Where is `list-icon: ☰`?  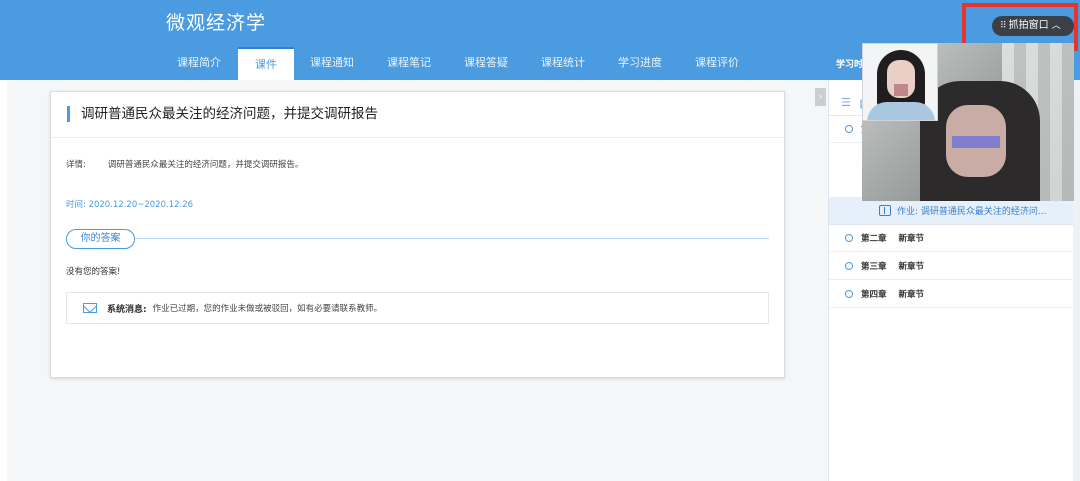
list-icon: ☰ is located at coordinates (846, 102).